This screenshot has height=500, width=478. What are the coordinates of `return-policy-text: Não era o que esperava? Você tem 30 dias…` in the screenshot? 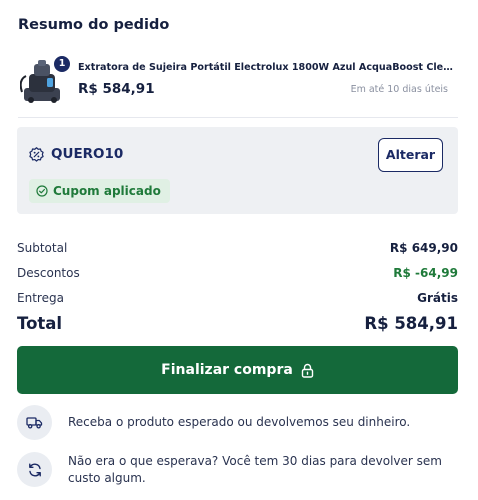 It's located at (255, 469).